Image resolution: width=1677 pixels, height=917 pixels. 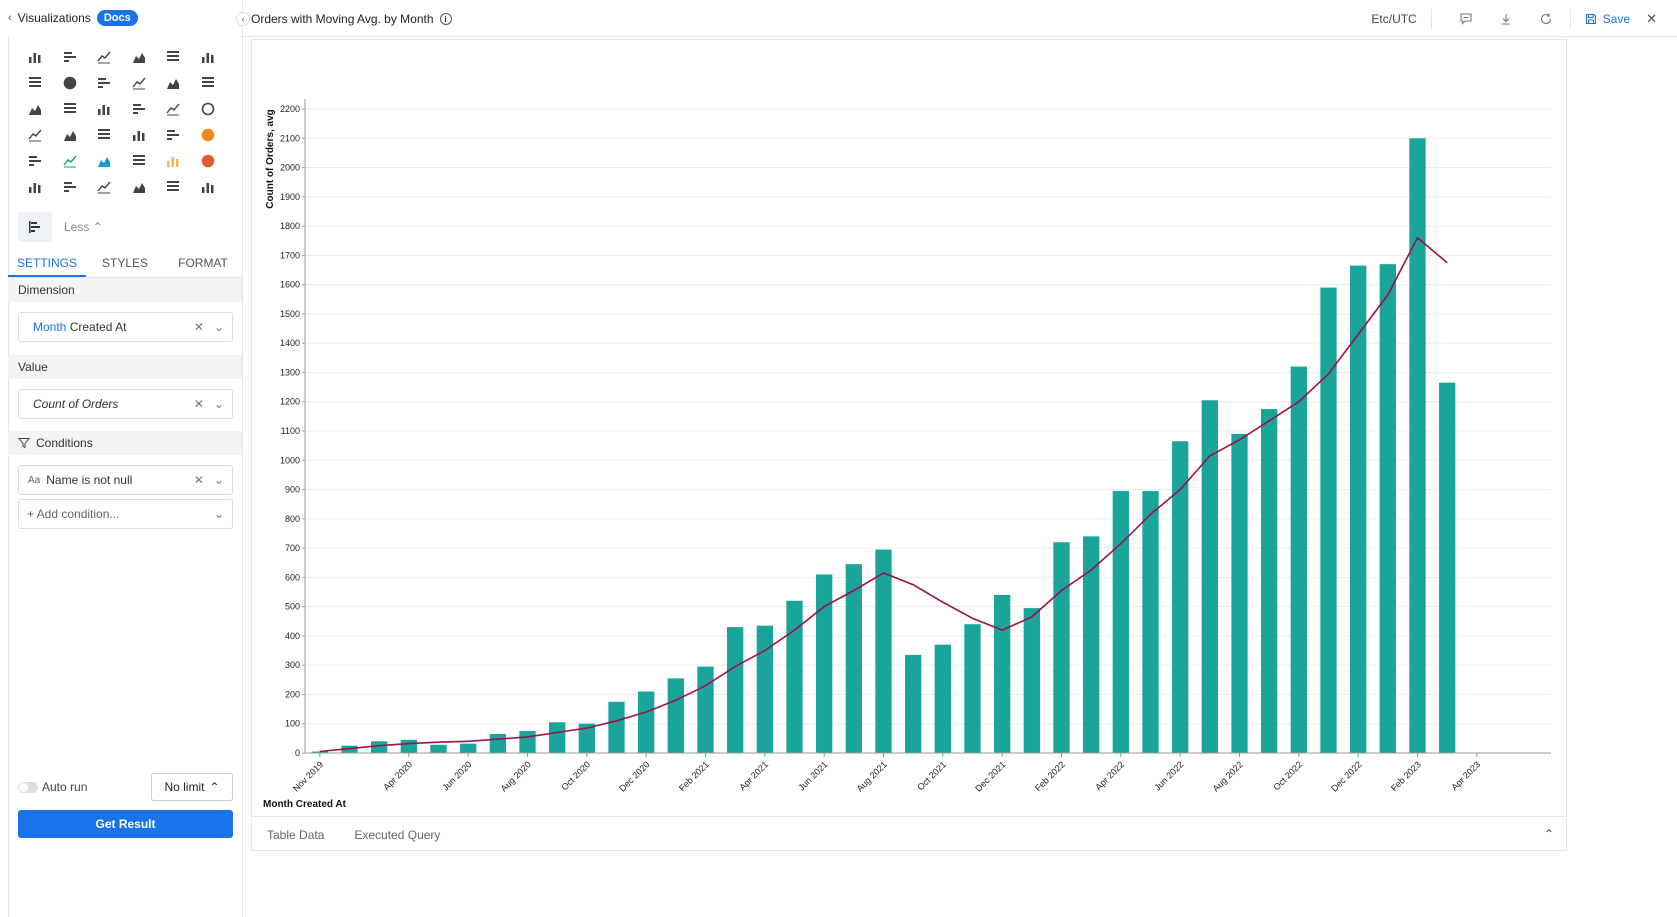 I want to click on chart-type-calendar, so click(x=139, y=135).